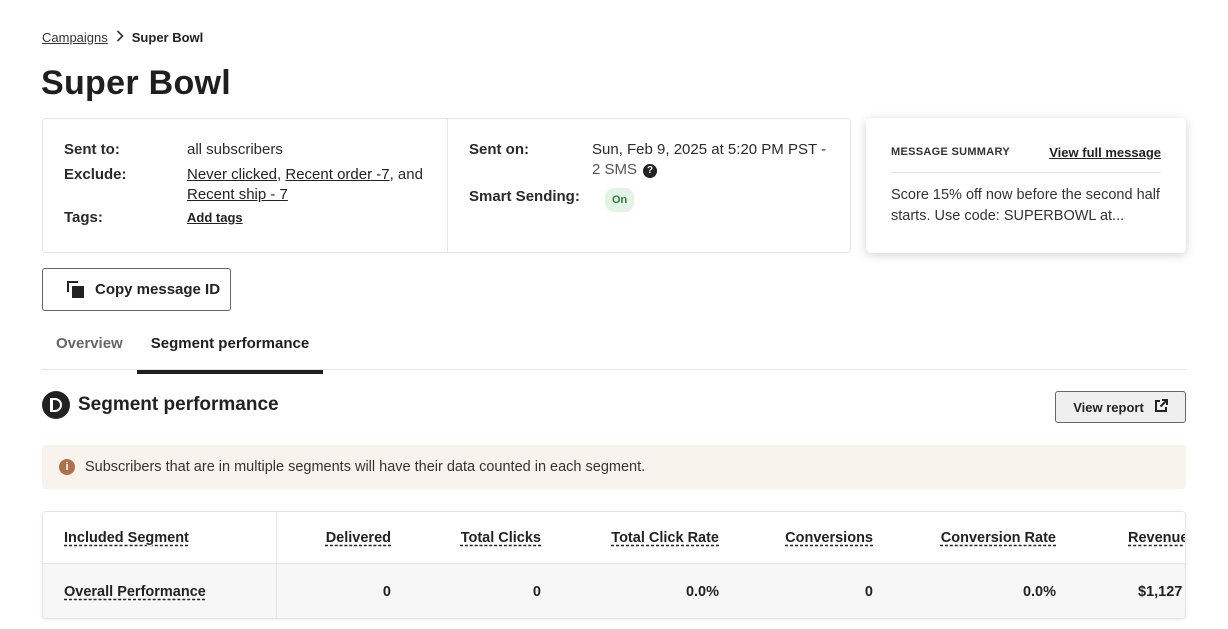 This screenshot has width=1228, height=629. I want to click on column-header-conversions: Conversions, so click(829, 538).